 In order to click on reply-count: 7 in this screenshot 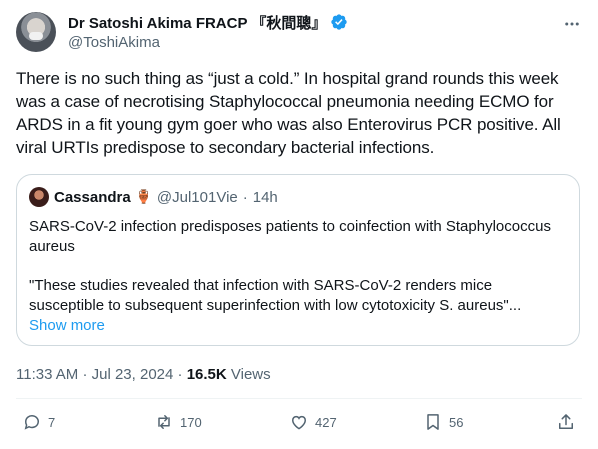, I will do `click(52, 422)`.